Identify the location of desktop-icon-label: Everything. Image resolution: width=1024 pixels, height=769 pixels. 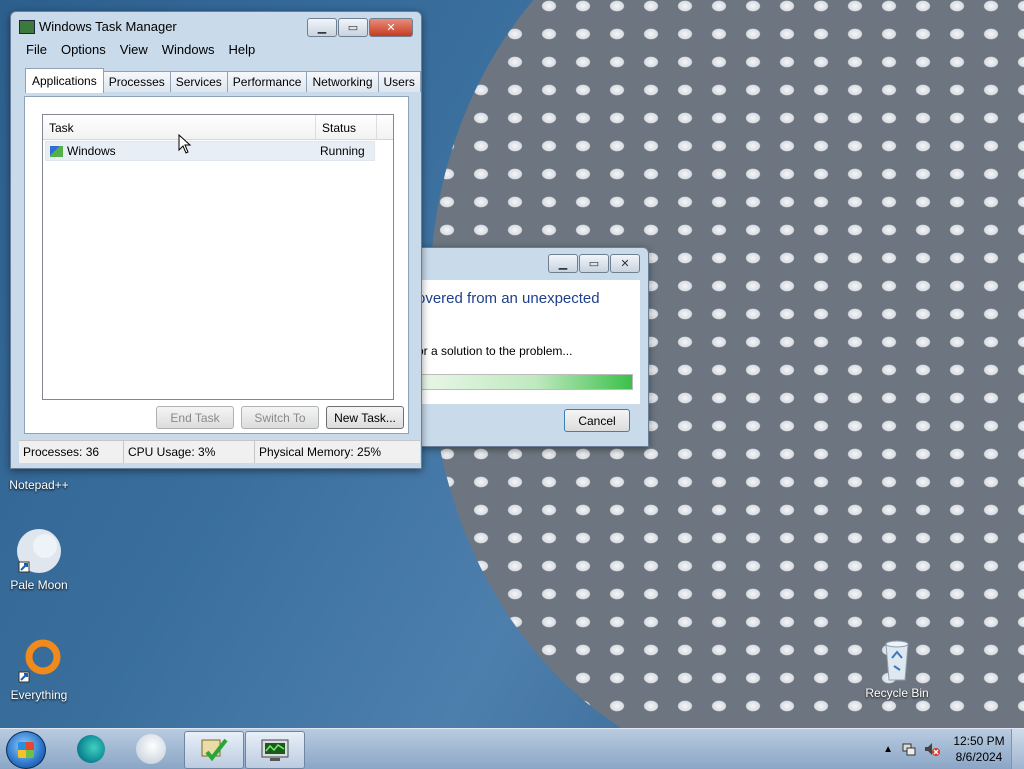
(39, 695).